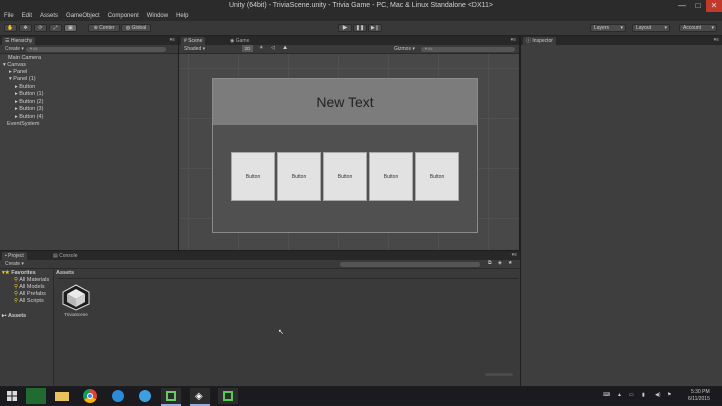 This screenshot has height=406, width=722. Describe the element at coordinates (96, 49) in the screenshot. I see `hierarchy-search-input: ▼All` at that location.